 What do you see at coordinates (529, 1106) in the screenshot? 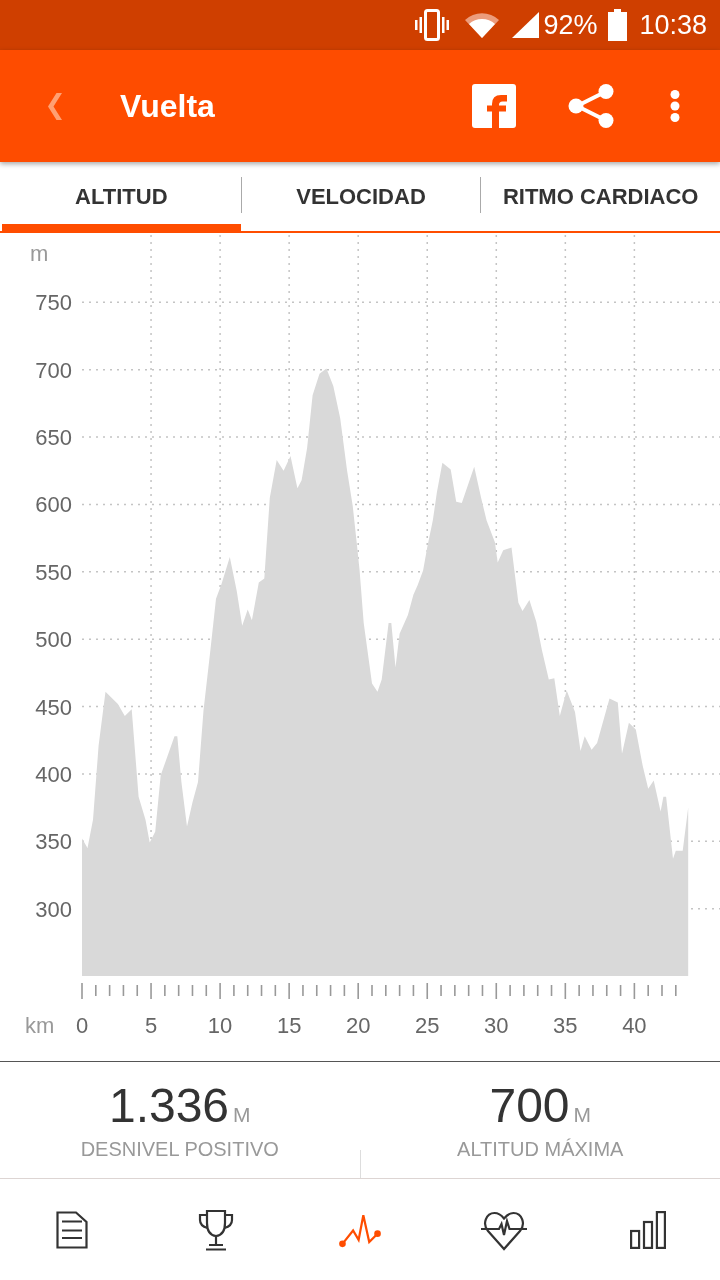
I see `stat-value: 700` at bounding box center [529, 1106].